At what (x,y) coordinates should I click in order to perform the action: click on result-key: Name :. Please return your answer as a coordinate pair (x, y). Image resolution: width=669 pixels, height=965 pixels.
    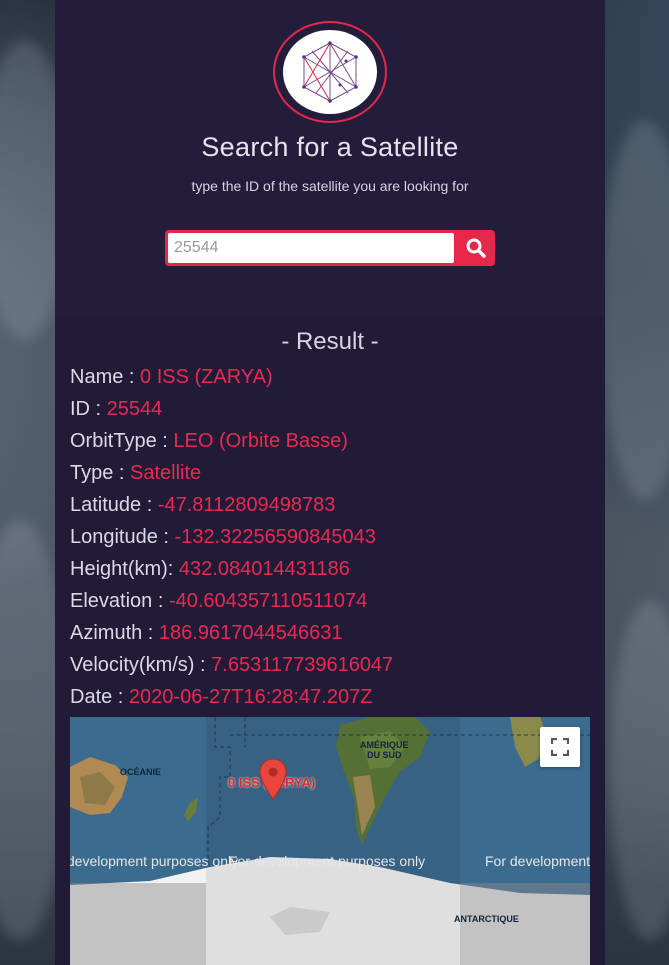
    Looking at the image, I should click on (105, 377).